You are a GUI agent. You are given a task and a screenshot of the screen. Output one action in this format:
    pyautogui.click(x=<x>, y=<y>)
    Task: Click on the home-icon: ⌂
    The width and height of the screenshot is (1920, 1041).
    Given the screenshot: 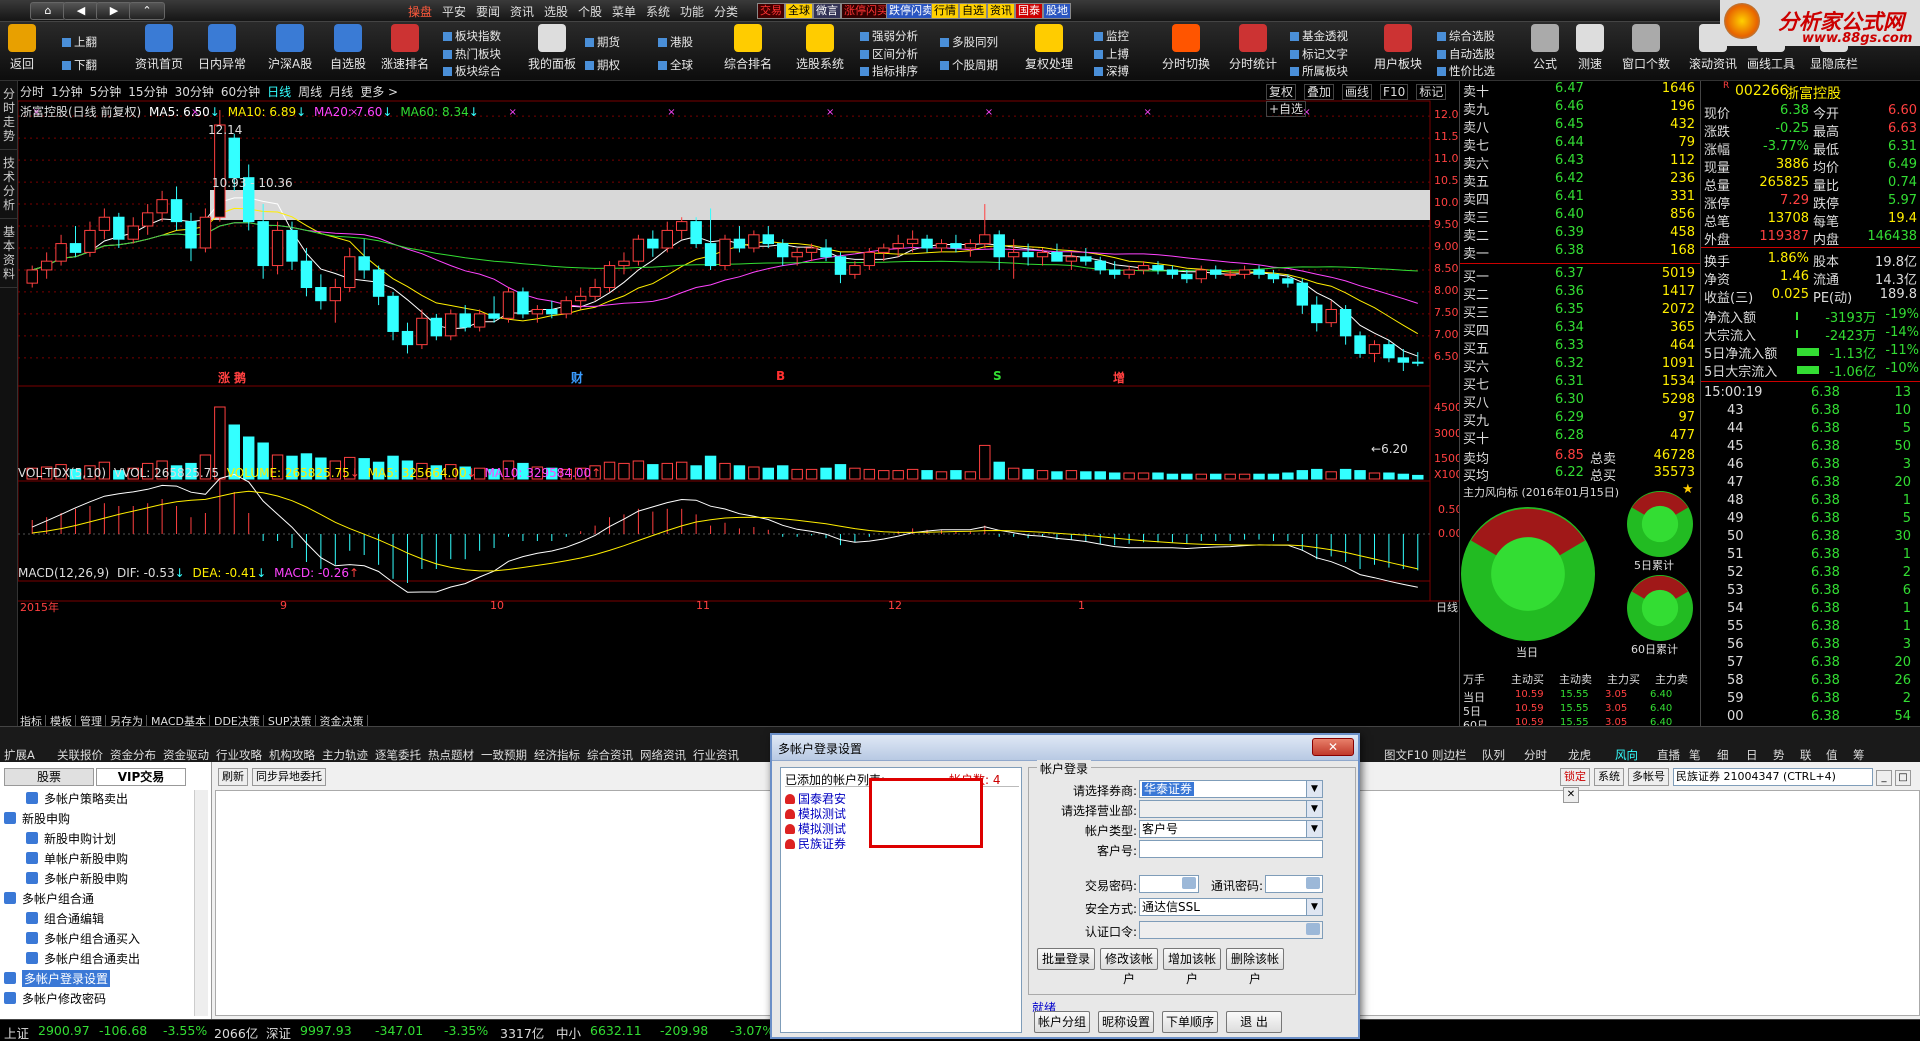 What is the action you would take?
    pyautogui.click(x=48, y=11)
    